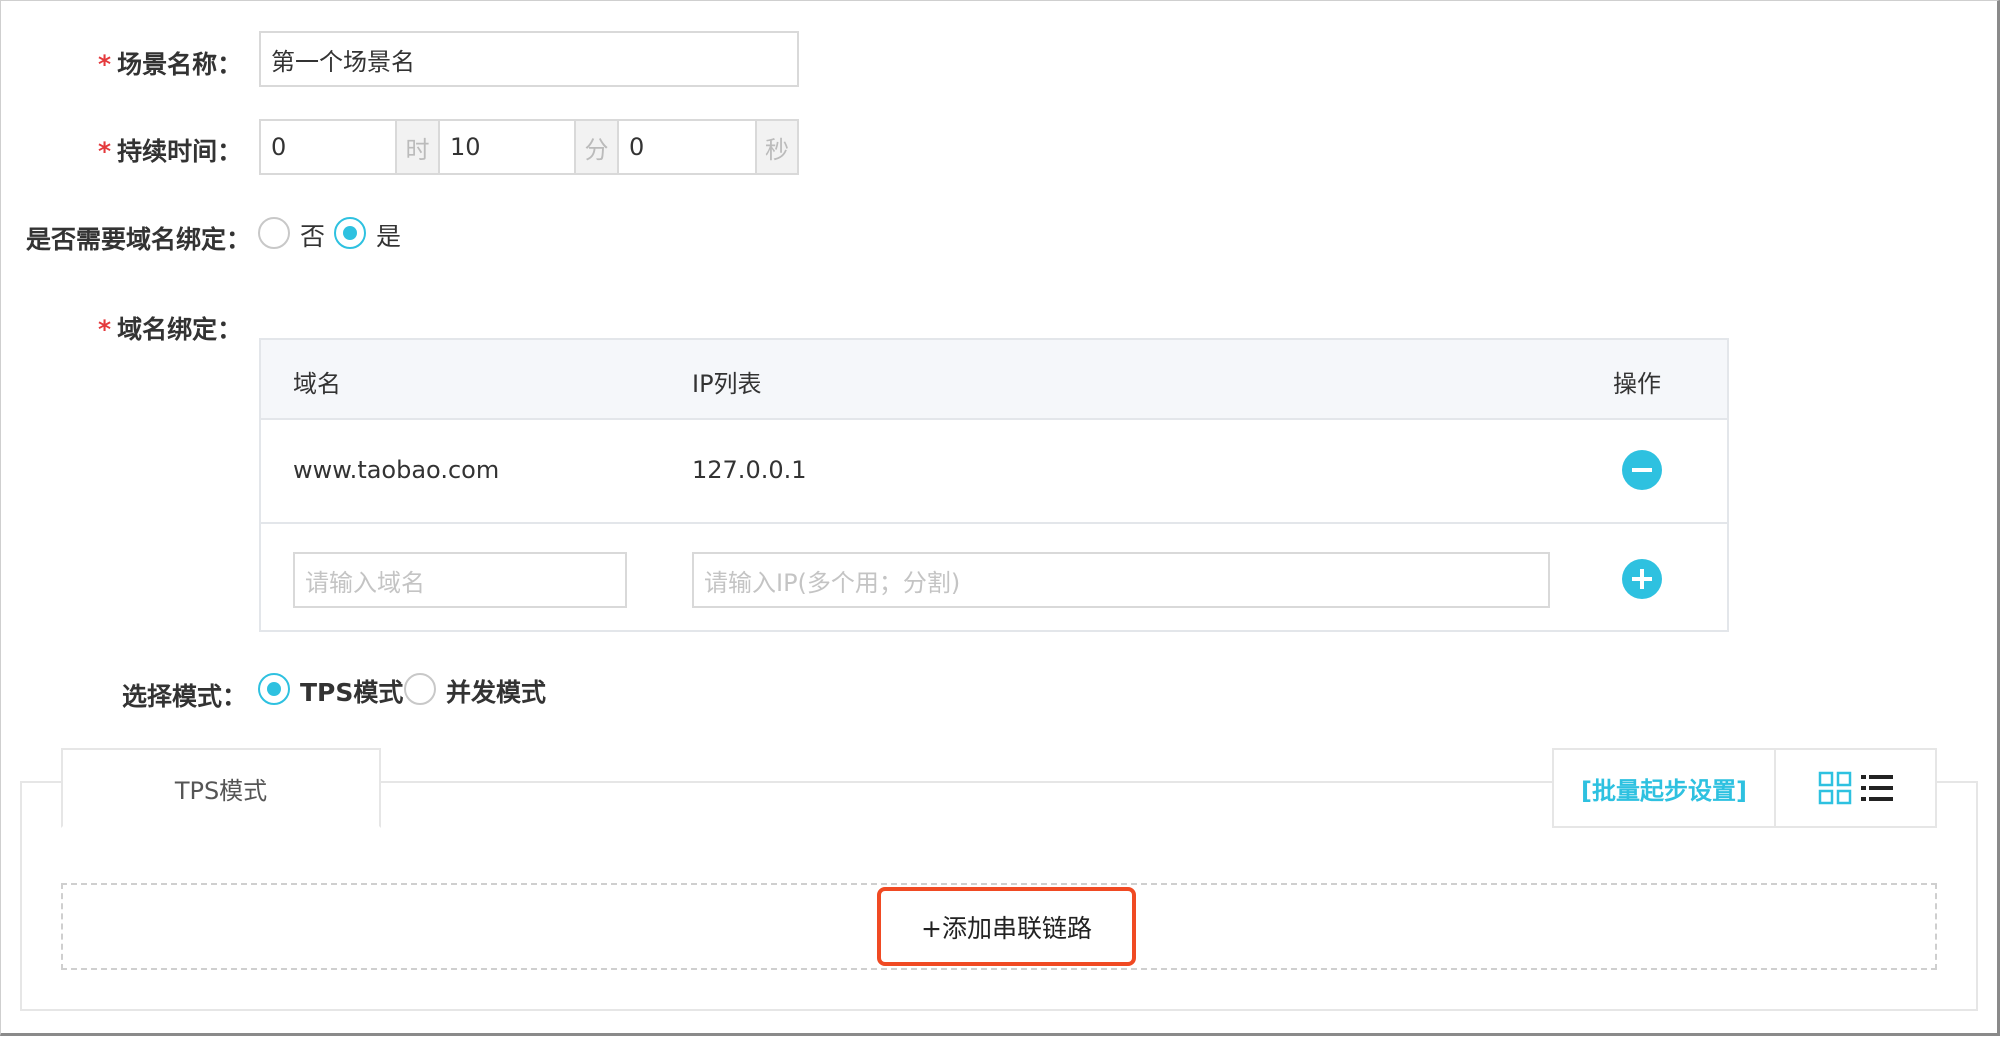 This screenshot has height=1049, width=2007. What do you see at coordinates (274, 689) in the screenshot?
I see `radio-mode-tps` at bounding box center [274, 689].